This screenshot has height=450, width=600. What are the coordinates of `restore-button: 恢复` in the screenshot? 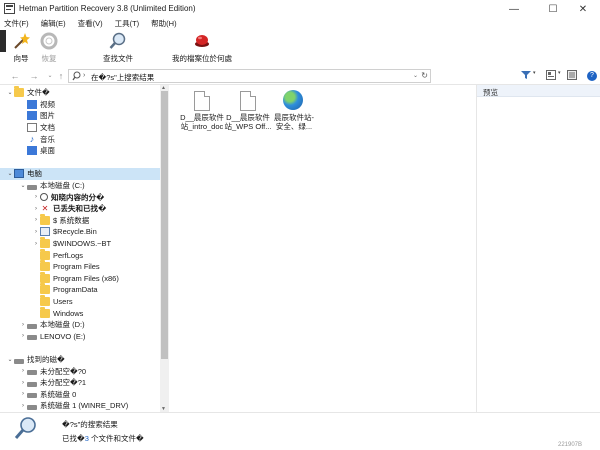 It's located at (49, 49).